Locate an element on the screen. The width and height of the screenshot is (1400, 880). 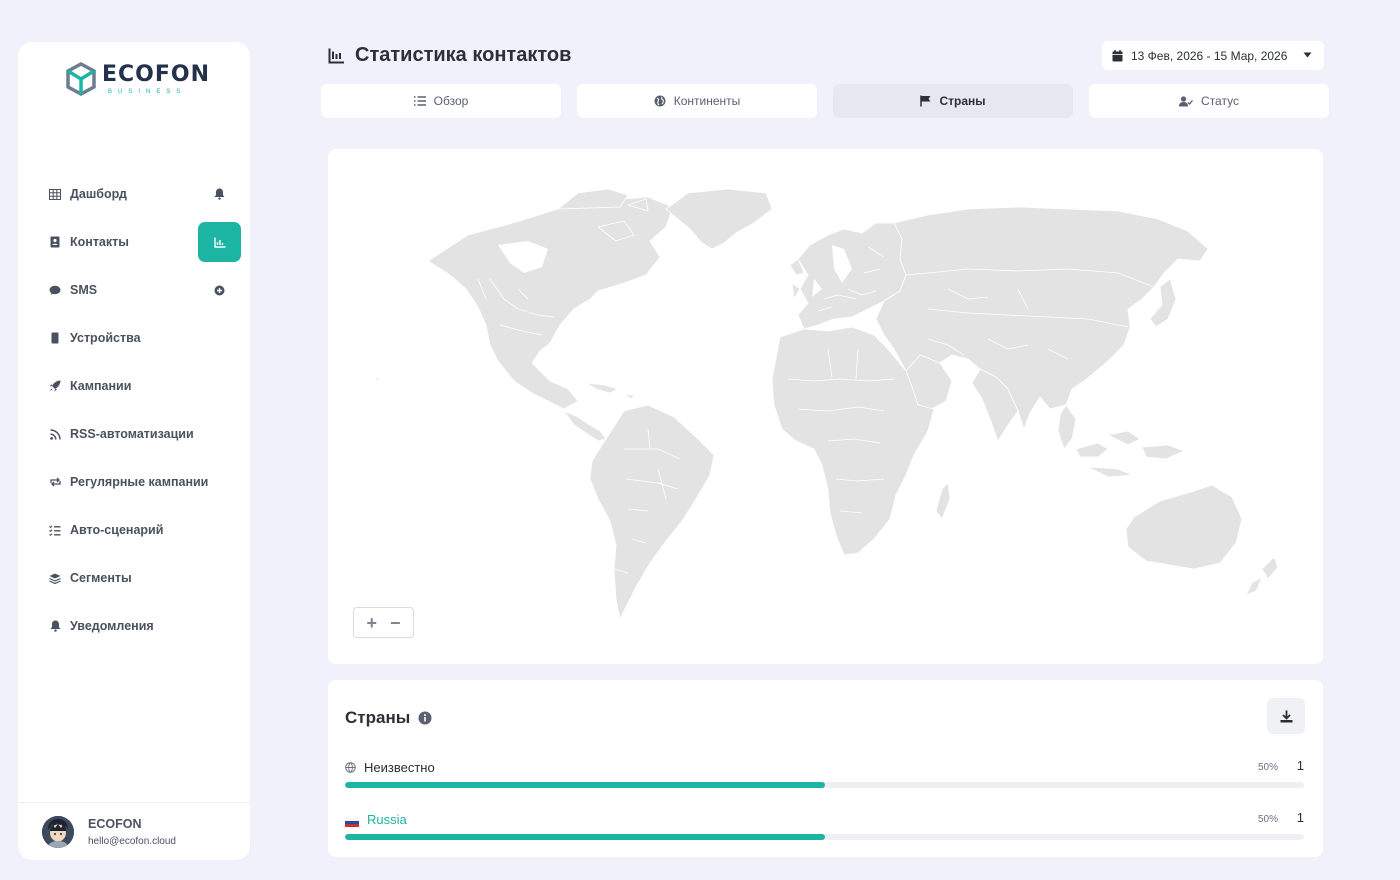
tab-status: Статус is located at coordinates (1209, 101).